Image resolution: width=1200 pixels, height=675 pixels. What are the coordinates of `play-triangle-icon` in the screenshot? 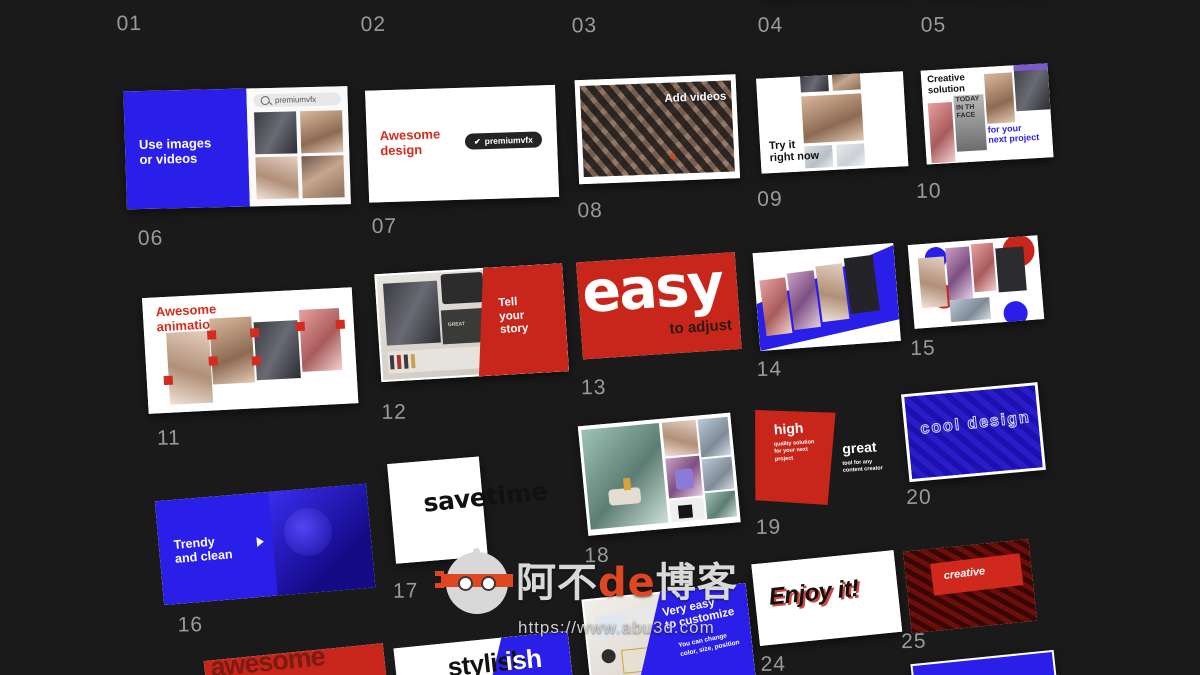 It's located at (260, 542).